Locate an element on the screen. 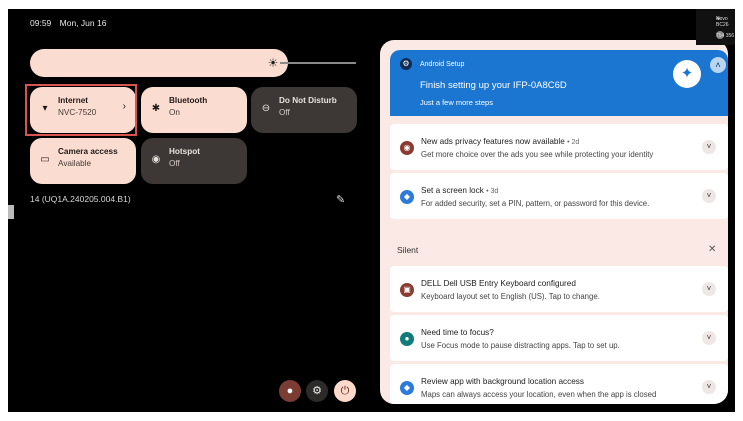 The width and height of the screenshot is (743, 421). selection-highlight is located at coordinates (81, 110).